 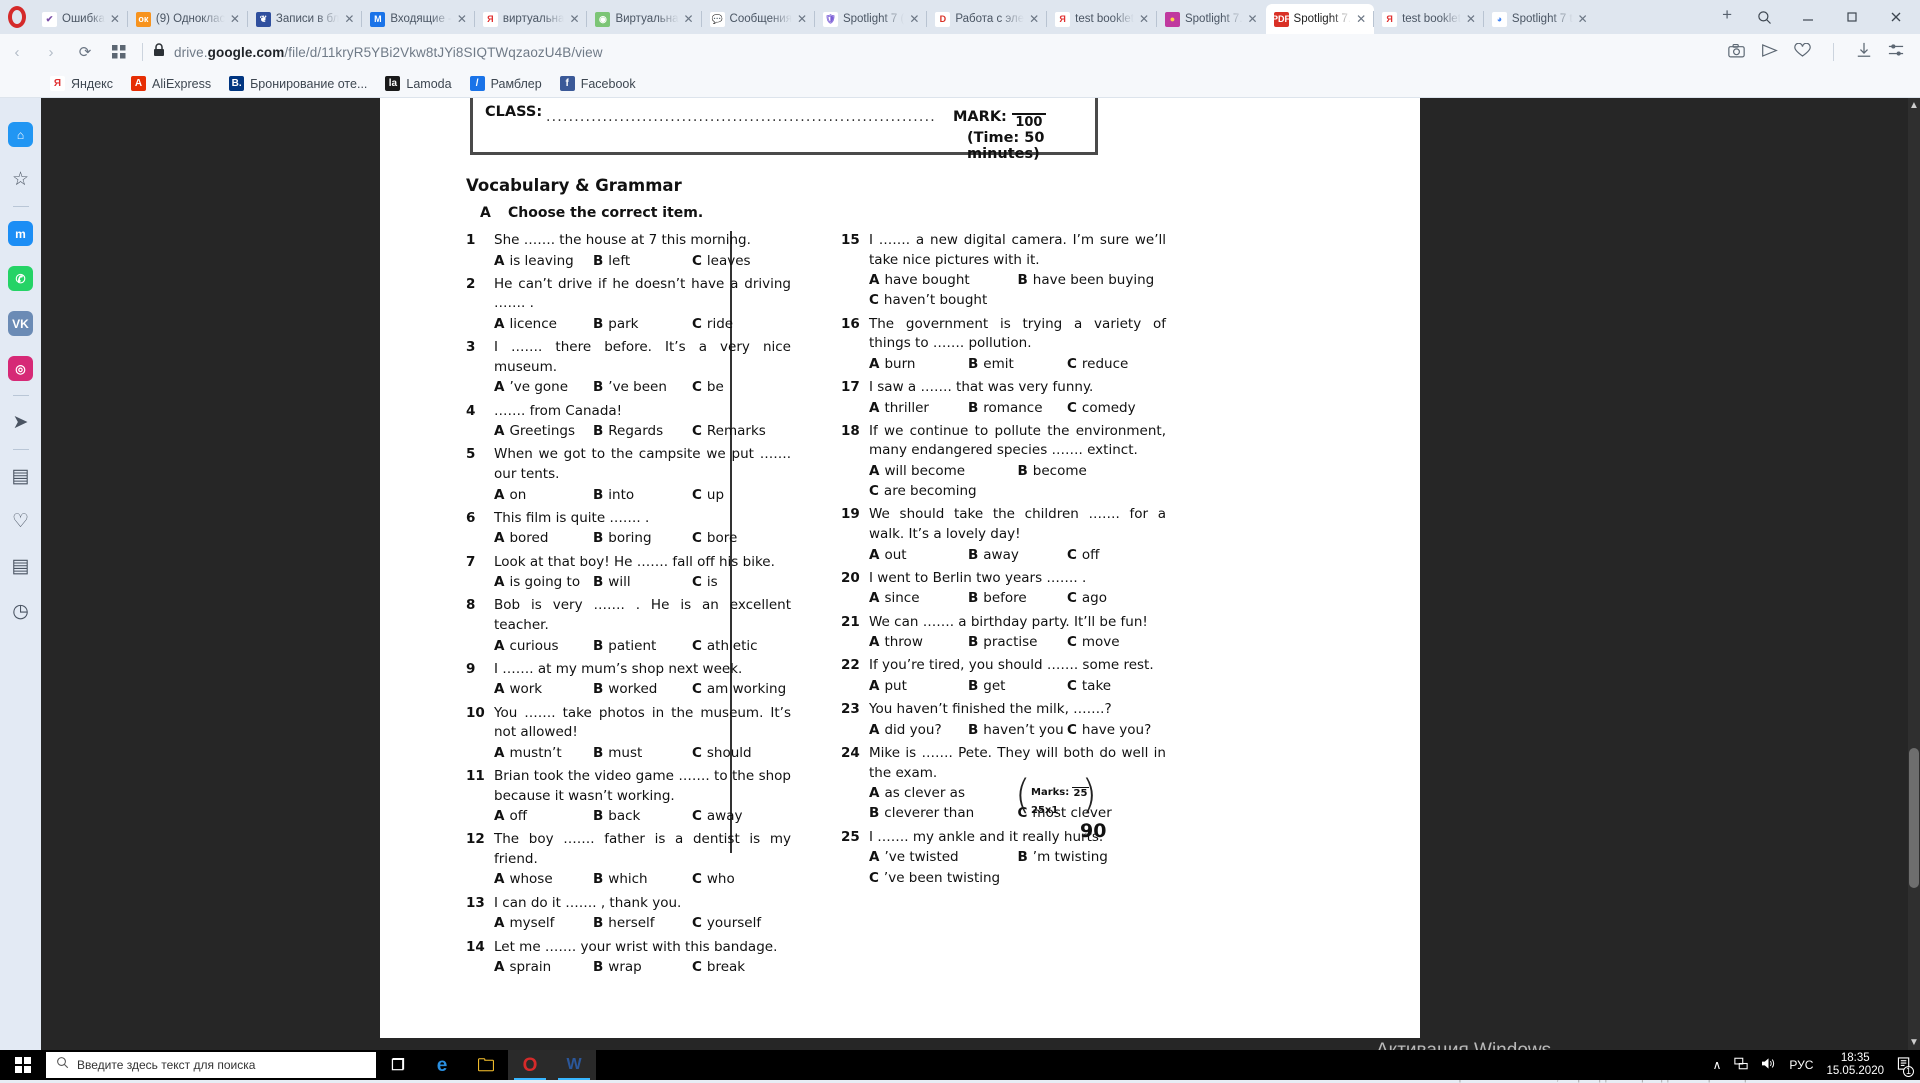 I want to click on question-option: AGreetings, so click(x=543, y=431).